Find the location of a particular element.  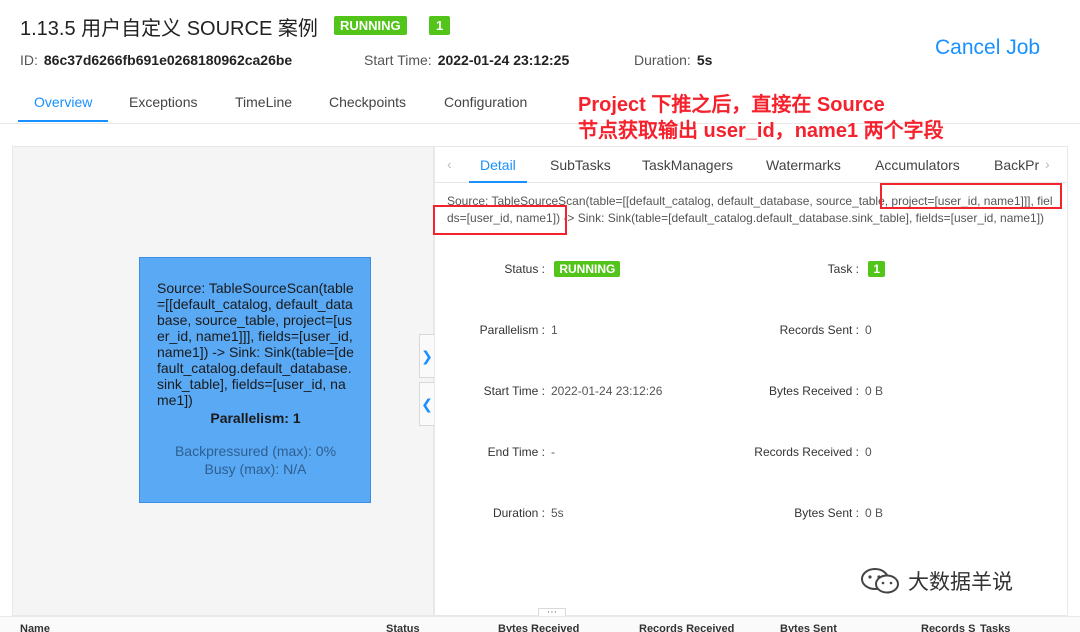

highlight-project-box is located at coordinates (971, 196).